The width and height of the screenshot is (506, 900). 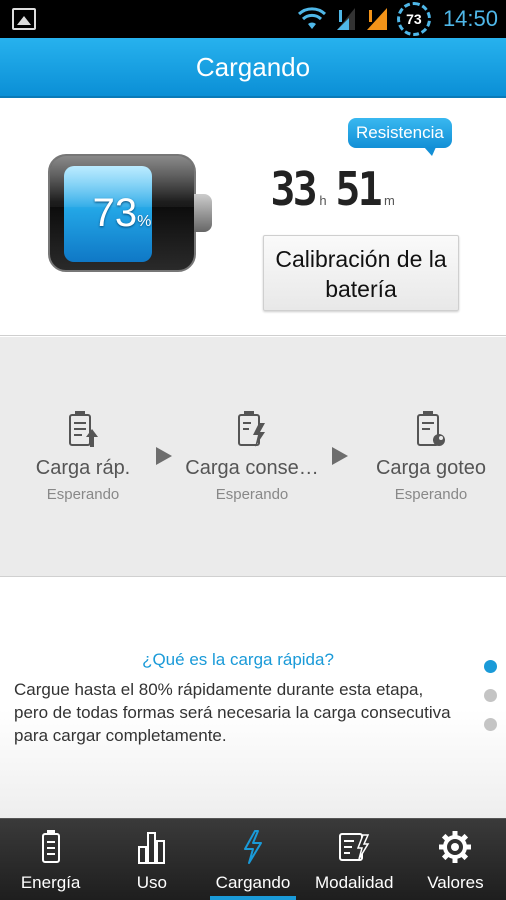 I want to click on status-icons: 73 14:50, so click(x=397, y=19).